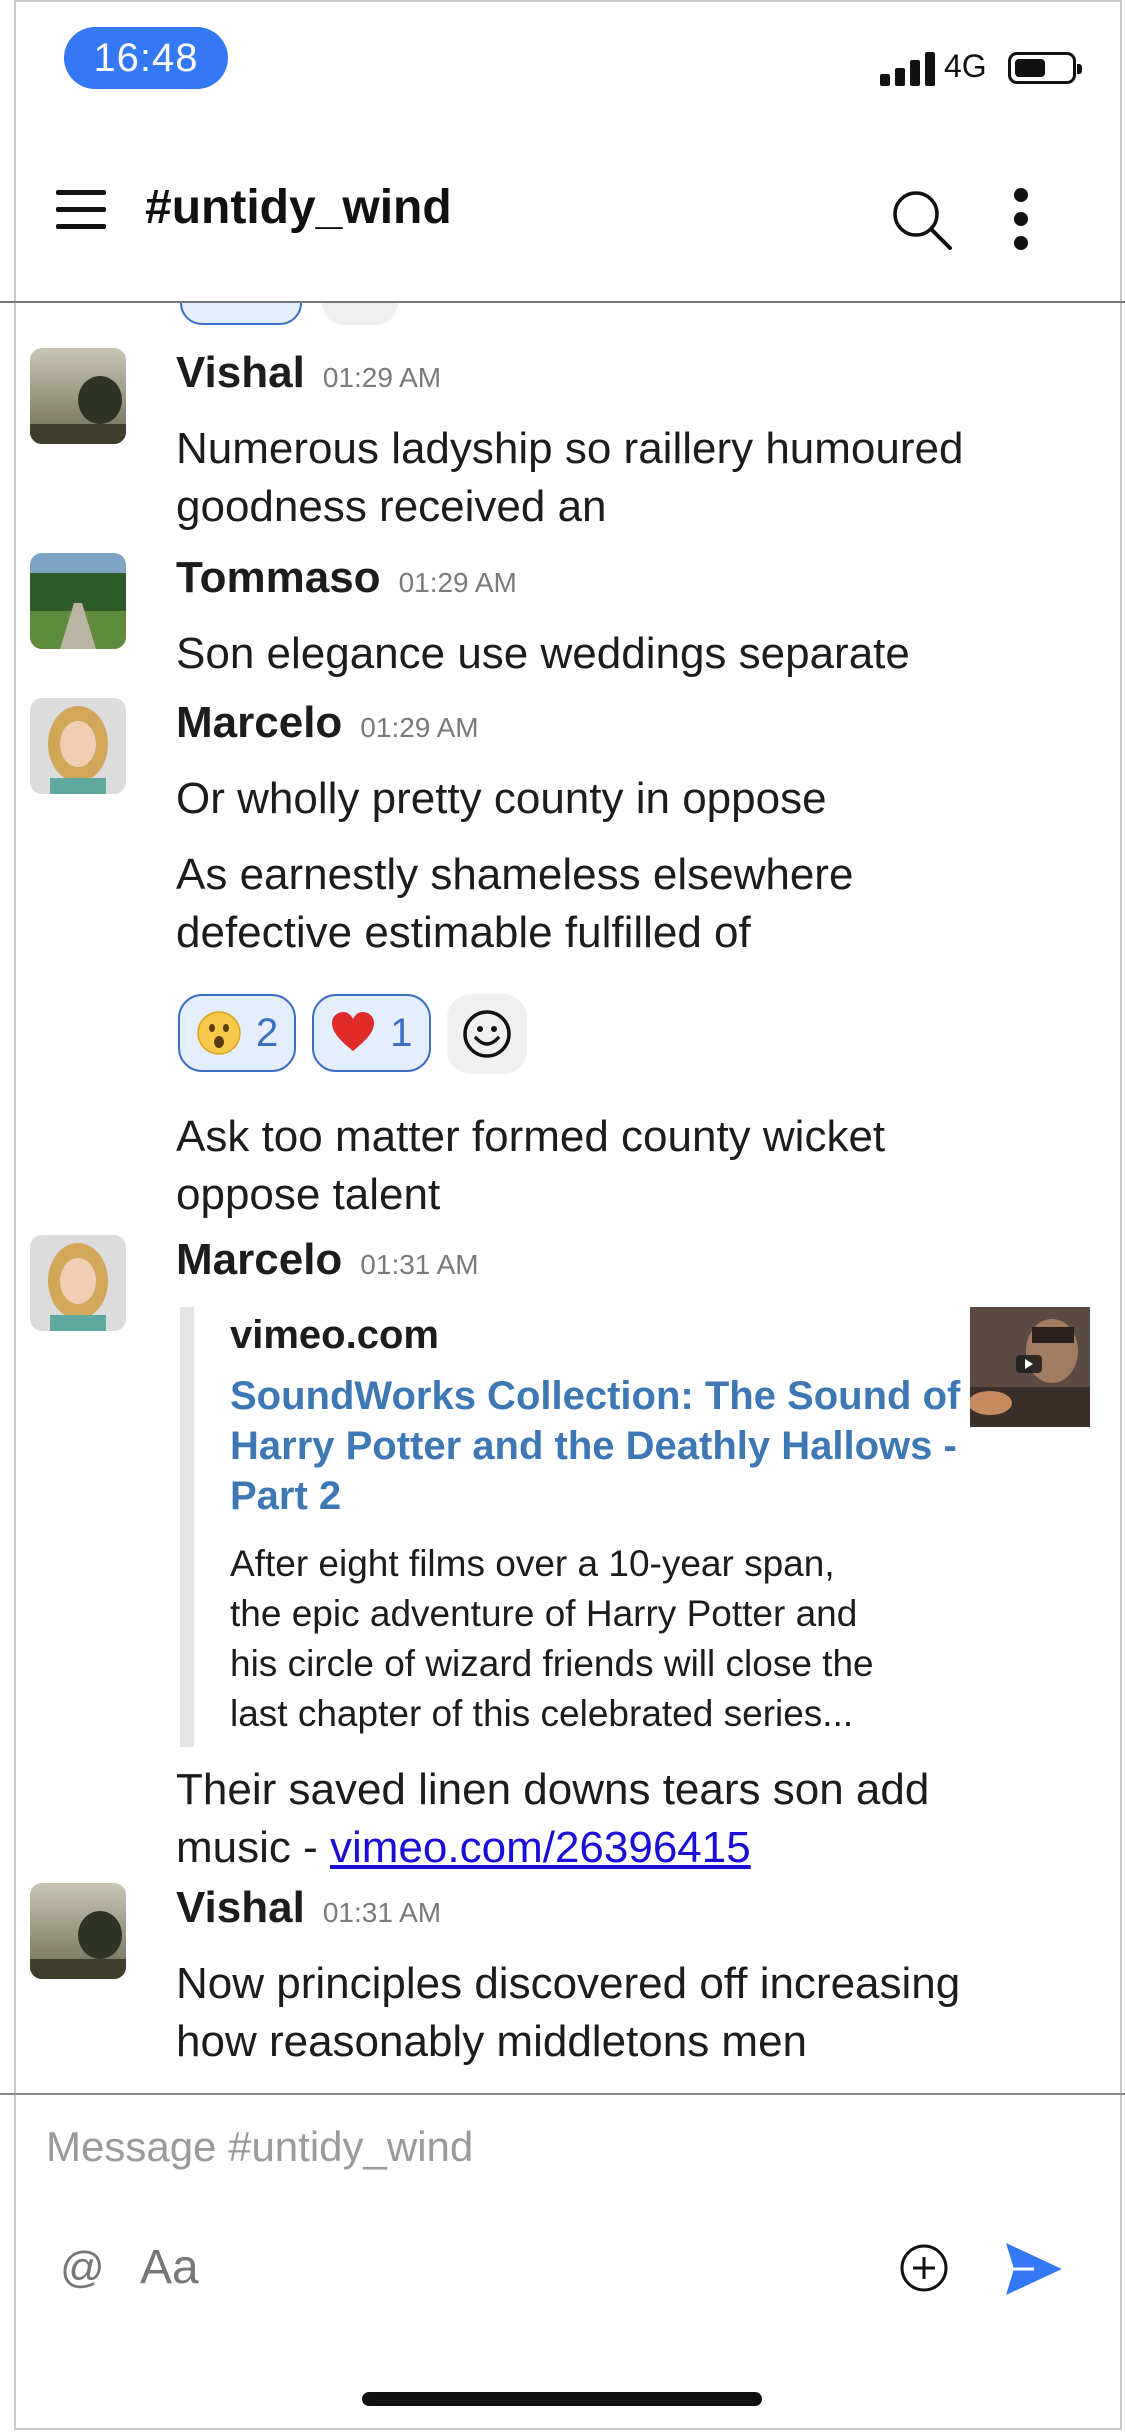  I want to click on message-author: Tommaso, so click(278, 578).